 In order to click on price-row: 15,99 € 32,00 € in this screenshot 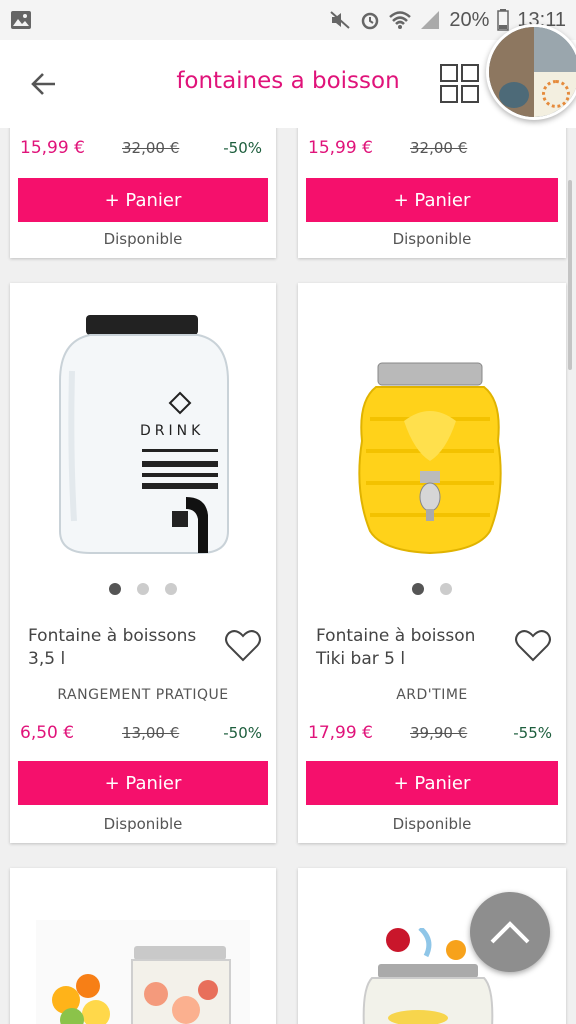, I will do `click(432, 153)`.